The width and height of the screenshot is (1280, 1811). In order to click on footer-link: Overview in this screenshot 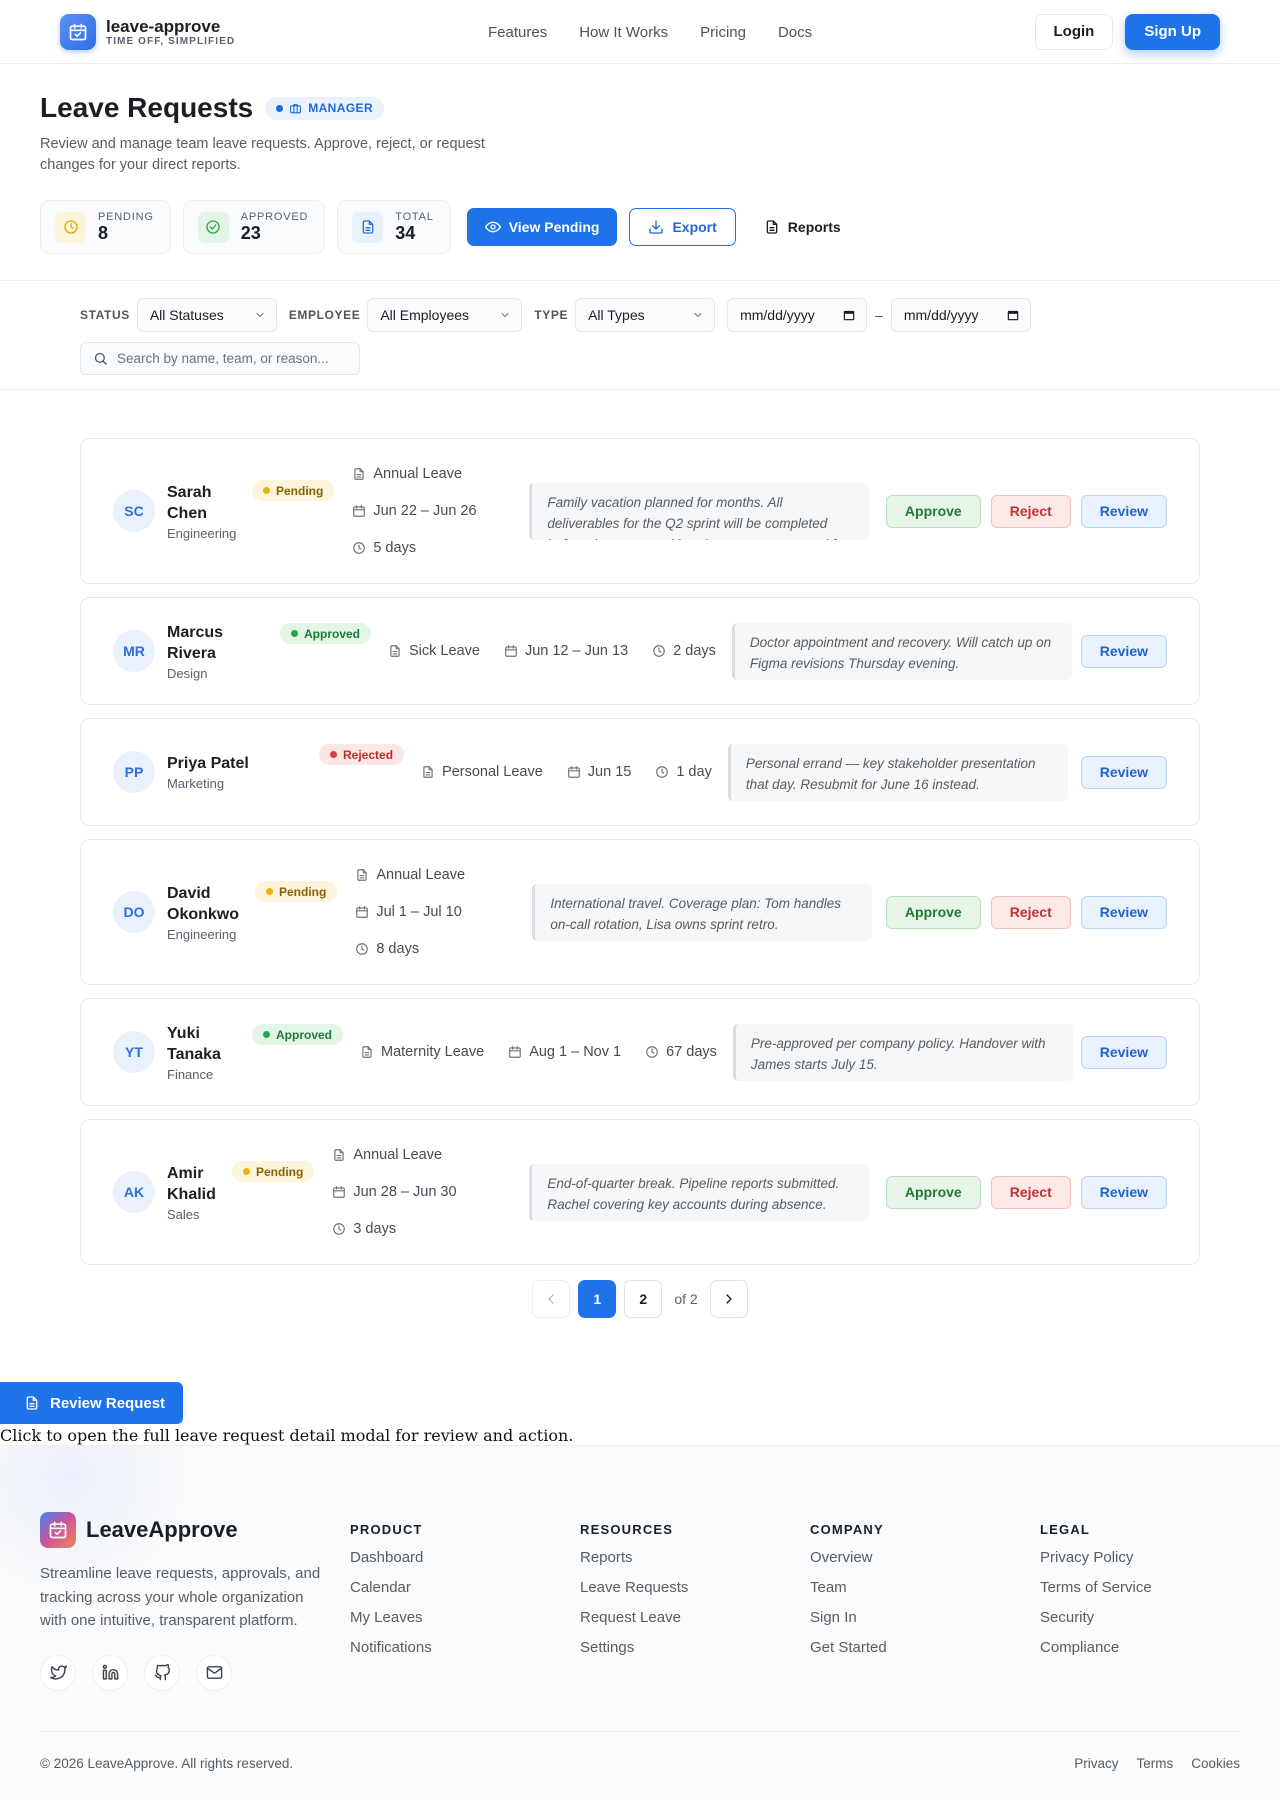, I will do `click(925, 1558)`.